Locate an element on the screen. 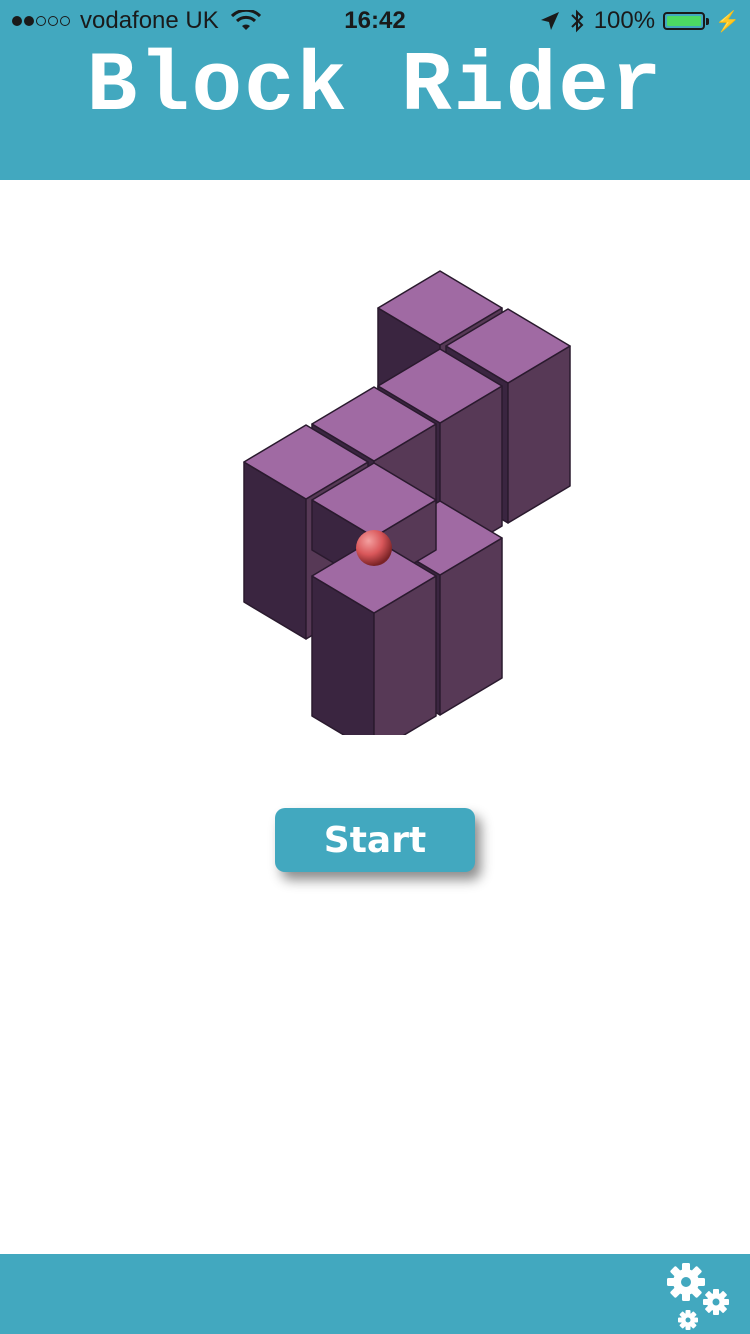 This screenshot has height=1334, width=750. status-right: 100% ⚡ is located at coordinates (640, 21).